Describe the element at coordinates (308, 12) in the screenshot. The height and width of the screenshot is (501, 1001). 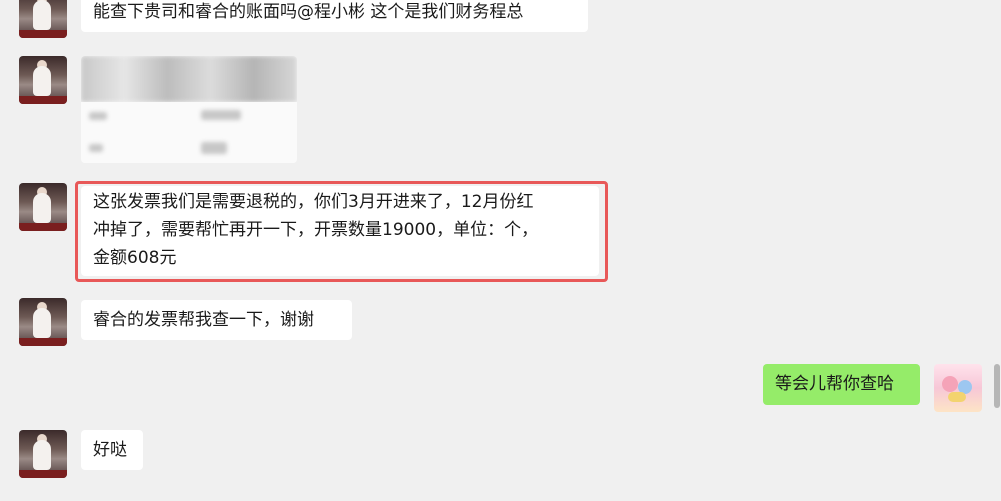
I see `message-text: 能查下贵司和睿合的账面吗@程小彬 这个是我们财务程总` at that location.